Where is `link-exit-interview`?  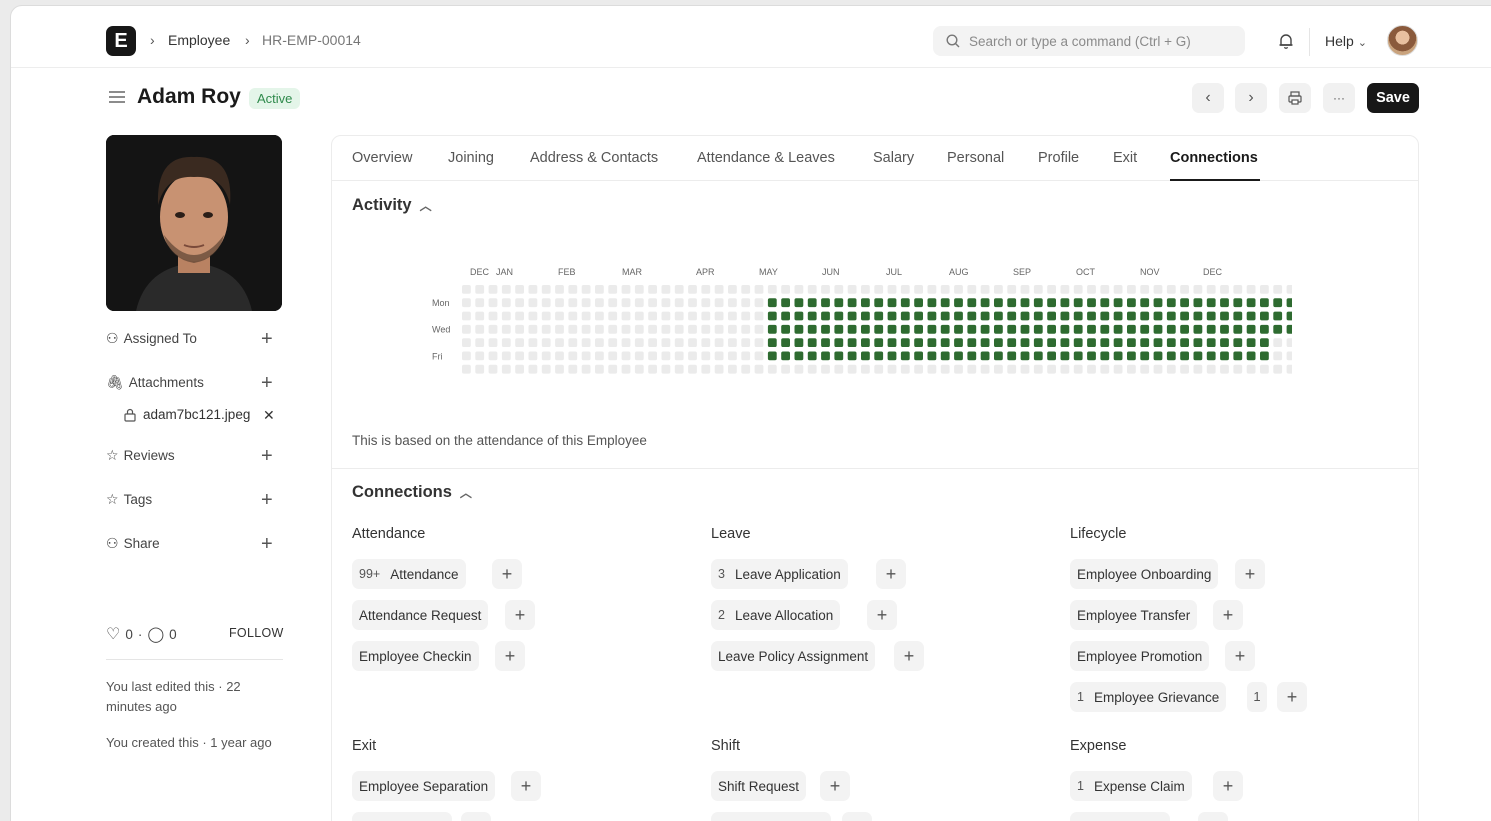 link-exit-interview is located at coordinates (402, 816).